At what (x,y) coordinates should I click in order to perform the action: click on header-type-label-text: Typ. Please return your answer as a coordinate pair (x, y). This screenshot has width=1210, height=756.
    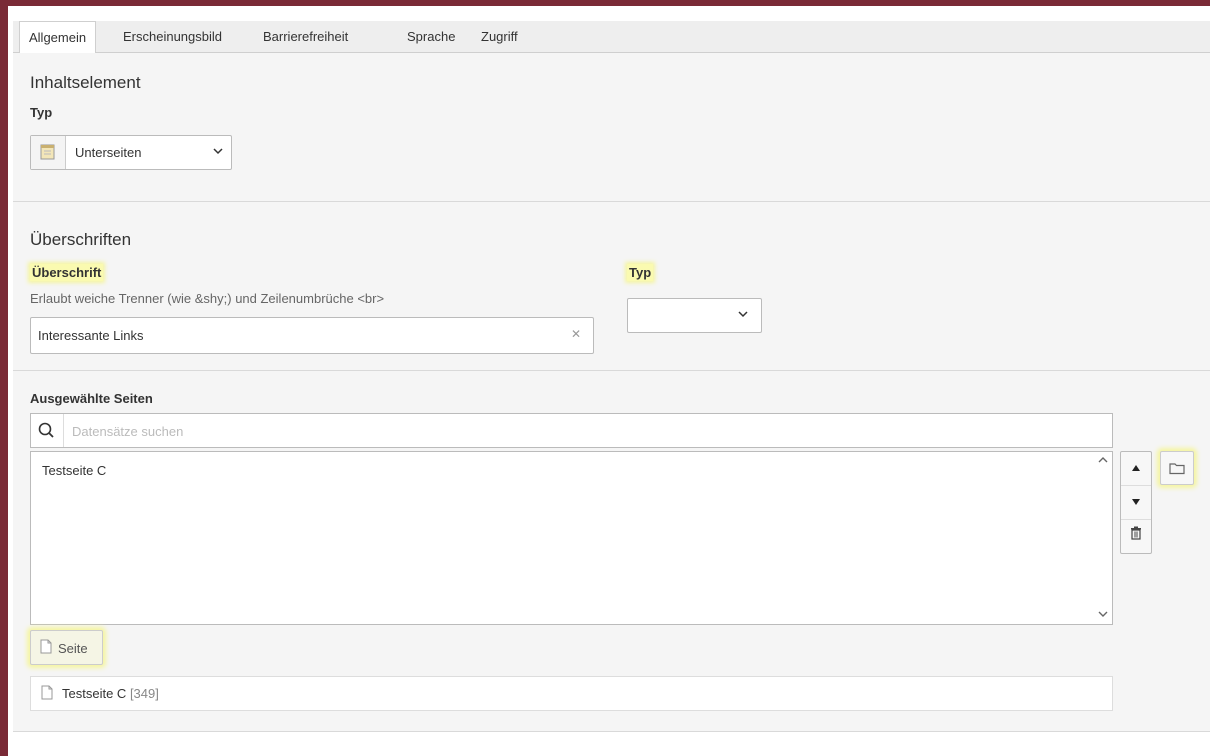
    Looking at the image, I should click on (640, 272).